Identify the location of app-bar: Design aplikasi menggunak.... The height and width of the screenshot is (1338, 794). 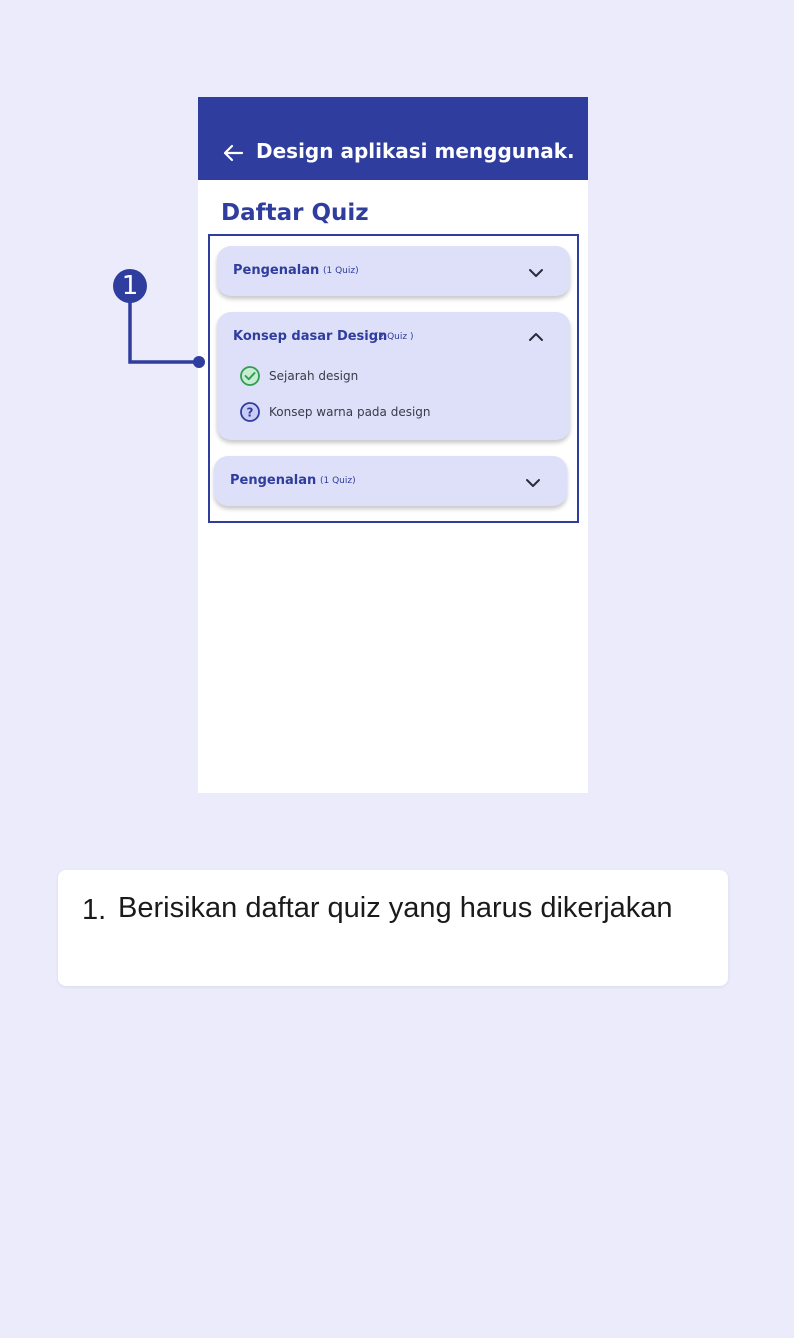
(393, 138).